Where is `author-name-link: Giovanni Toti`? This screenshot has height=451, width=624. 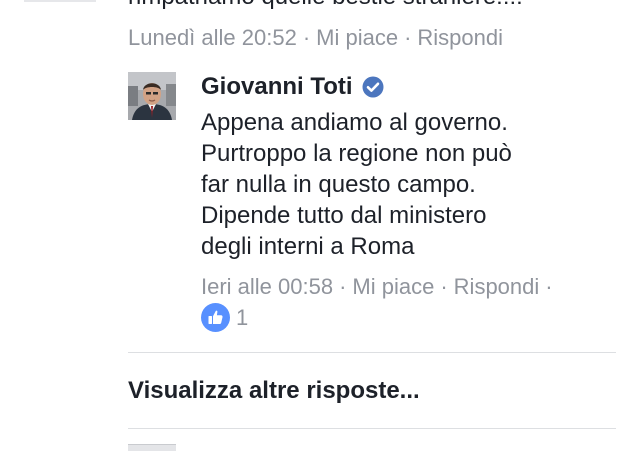 author-name-link: Giovanni Toti is located at coordinates (277, 87).